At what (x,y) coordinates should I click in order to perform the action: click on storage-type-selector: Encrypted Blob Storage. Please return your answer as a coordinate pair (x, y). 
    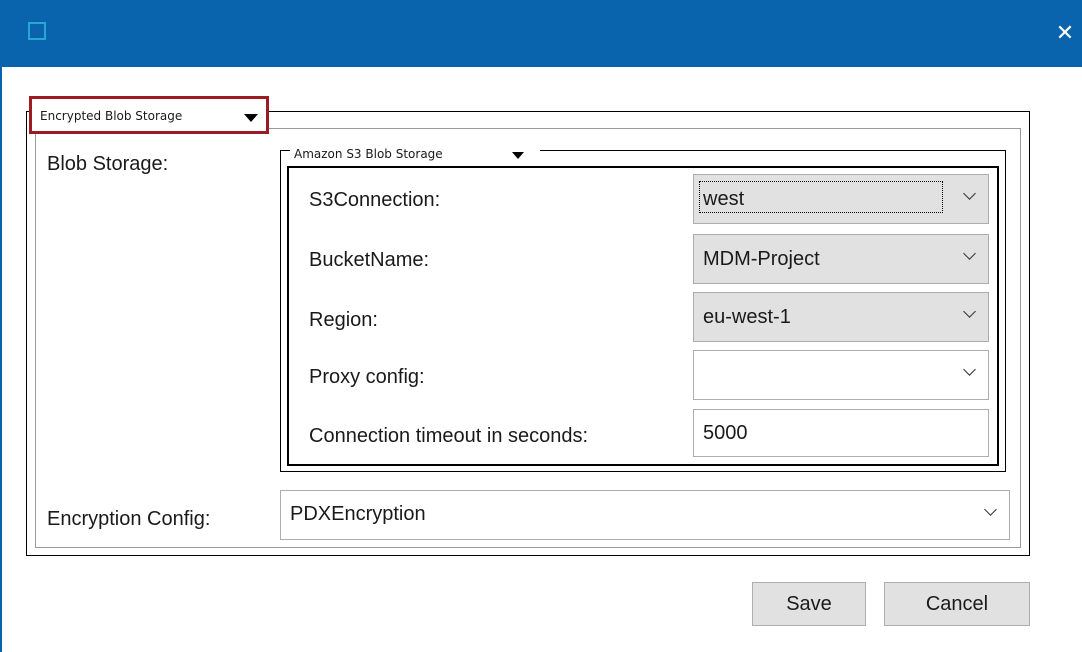
    Looking at the image, I should click on (149, 115).